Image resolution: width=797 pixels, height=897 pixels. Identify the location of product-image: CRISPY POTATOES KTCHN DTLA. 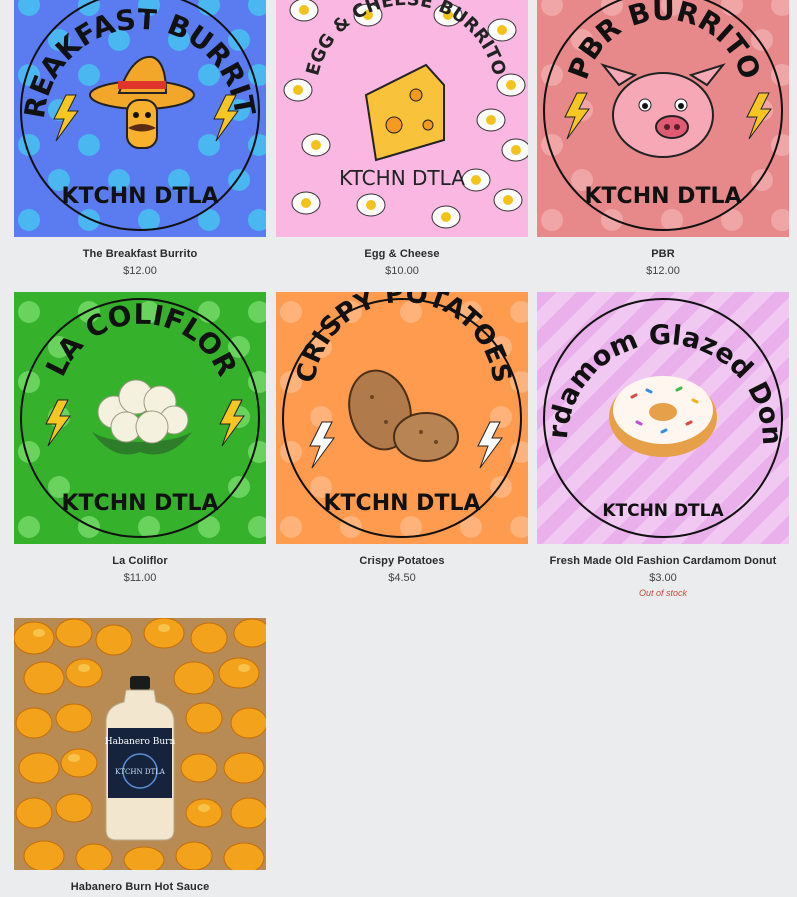
(402, 418).